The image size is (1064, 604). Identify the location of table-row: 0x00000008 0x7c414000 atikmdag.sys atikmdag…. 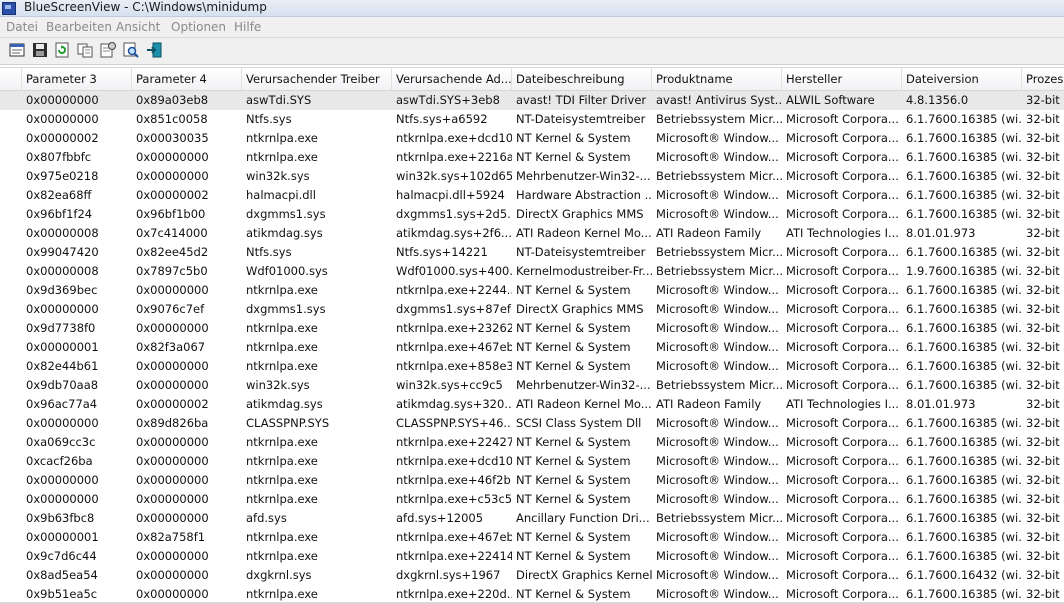
(532, 233).